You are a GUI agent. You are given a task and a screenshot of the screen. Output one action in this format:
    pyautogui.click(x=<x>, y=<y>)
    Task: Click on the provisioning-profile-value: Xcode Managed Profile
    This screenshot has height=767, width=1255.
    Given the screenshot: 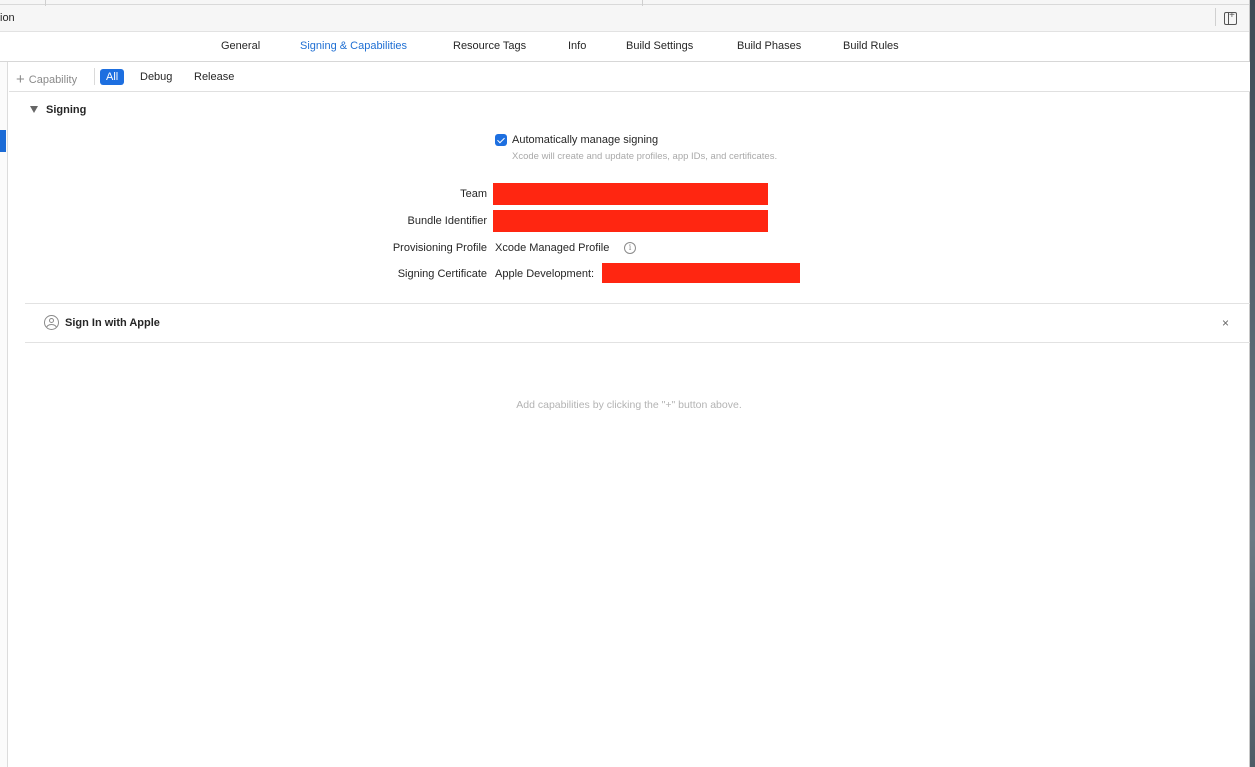 What is the action you would take?
    pyautogui.click(x=552, y=248)
    